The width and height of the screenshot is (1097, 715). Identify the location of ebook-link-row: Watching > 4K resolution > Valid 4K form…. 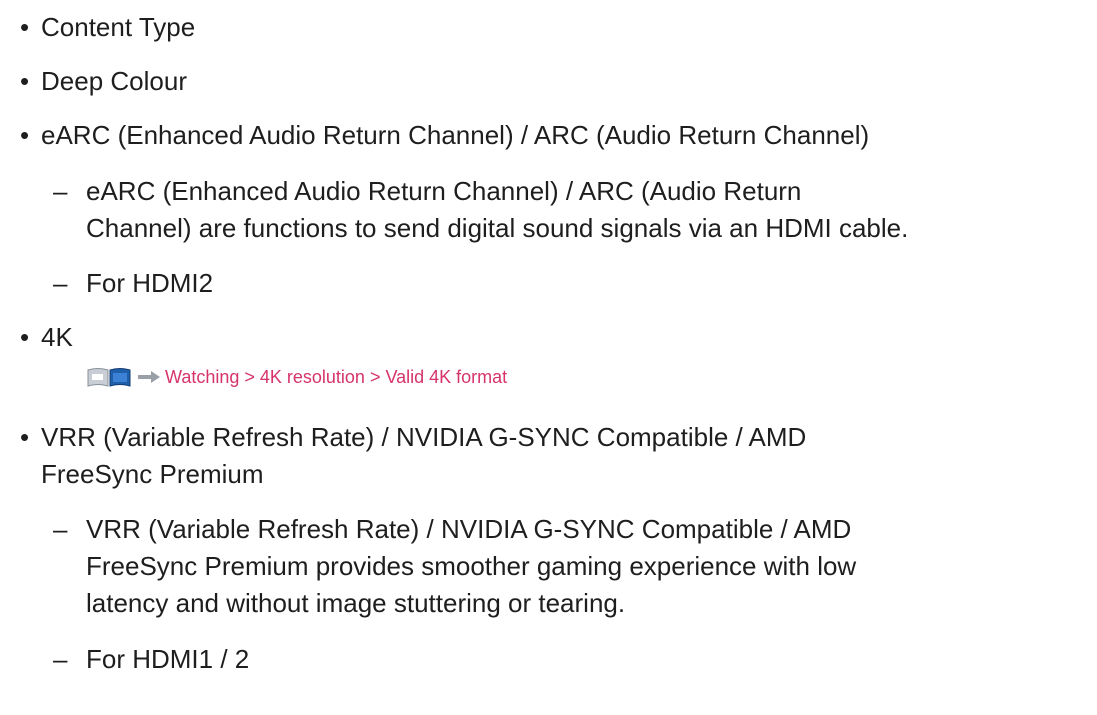
(297, 377).